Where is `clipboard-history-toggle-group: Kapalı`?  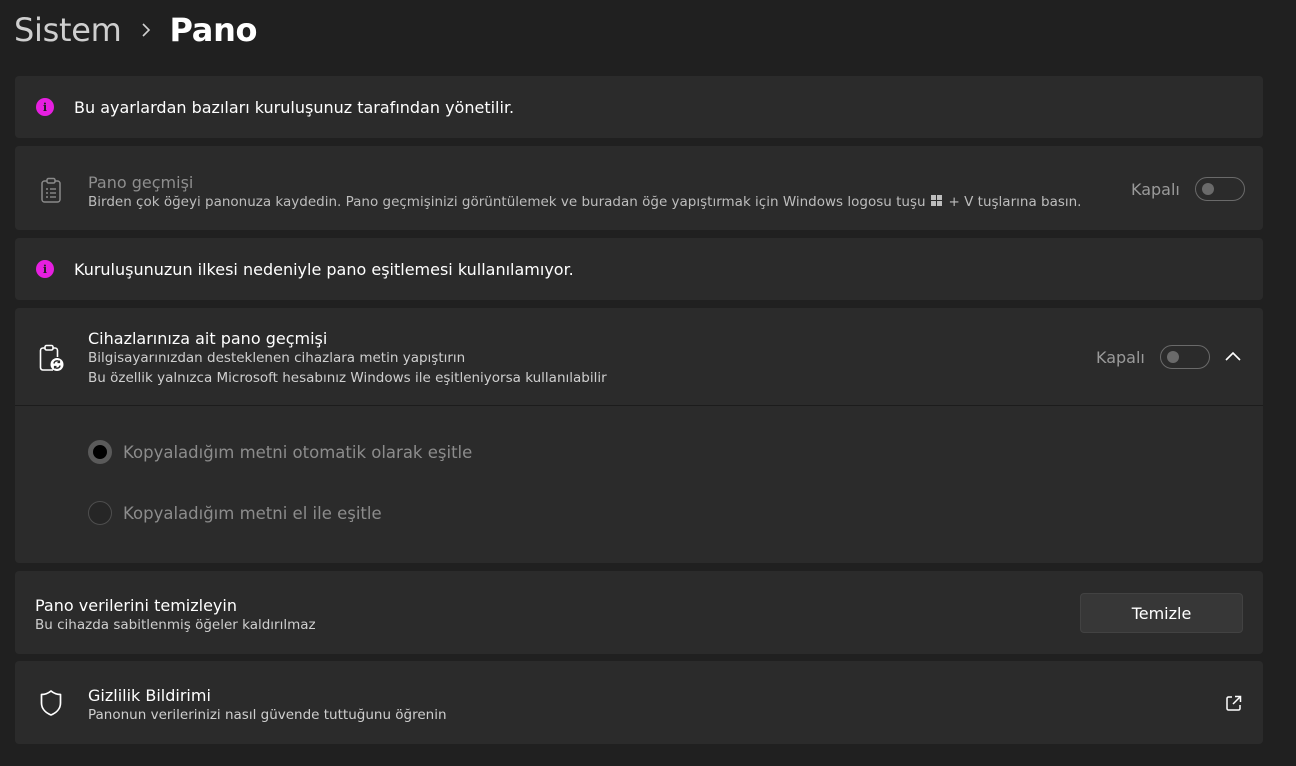
clipboard-history-toggle-group: Kapalı is located at coordinates (1188, 189).